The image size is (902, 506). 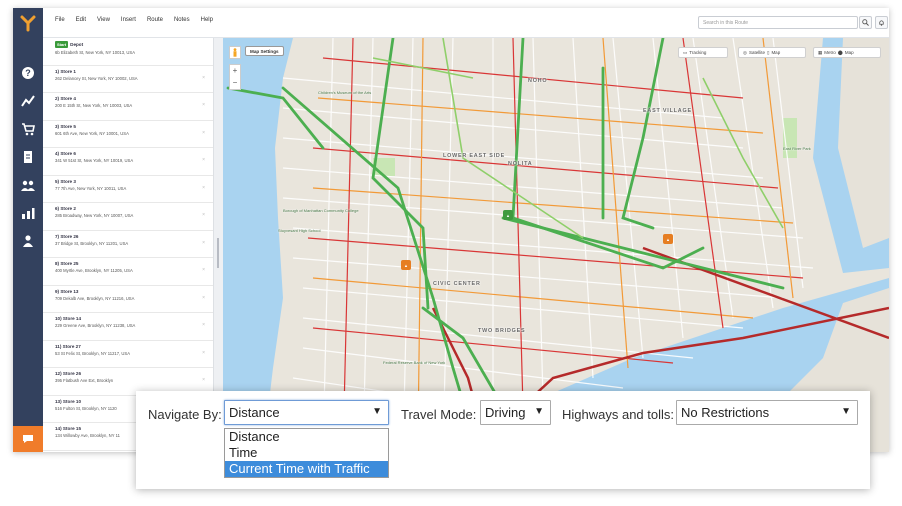 I want to click on panel-resize-divider, so click(x=218, y=245).